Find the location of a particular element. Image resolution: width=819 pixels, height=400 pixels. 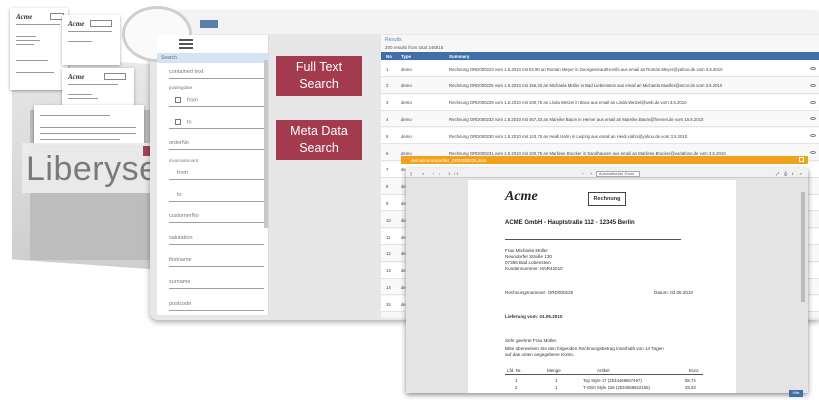

zoom-in-icon: + is located at coordinates (591, 173).